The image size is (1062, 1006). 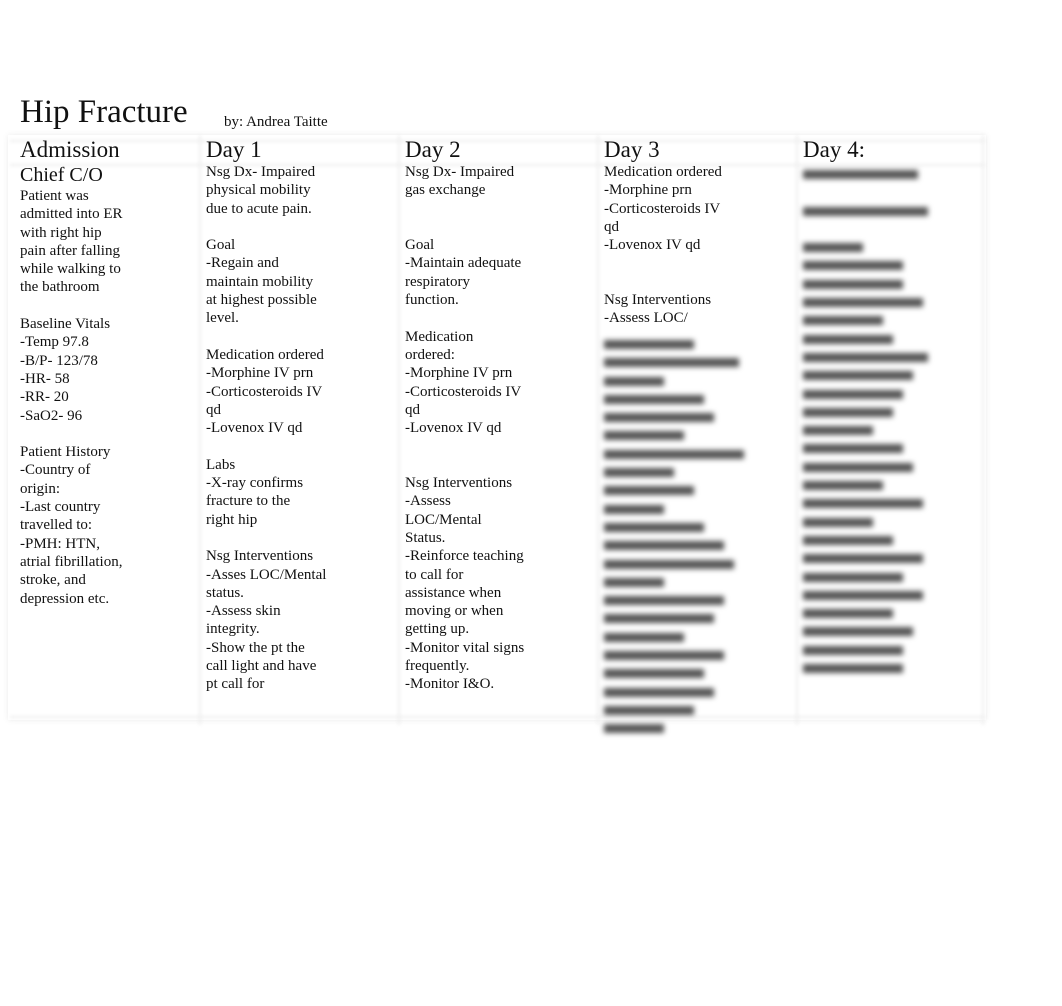 What do you see at coordinates (44, 397) in the screenshot?
I see `text-line: -RR- 20` at bounding box center [44, 397].